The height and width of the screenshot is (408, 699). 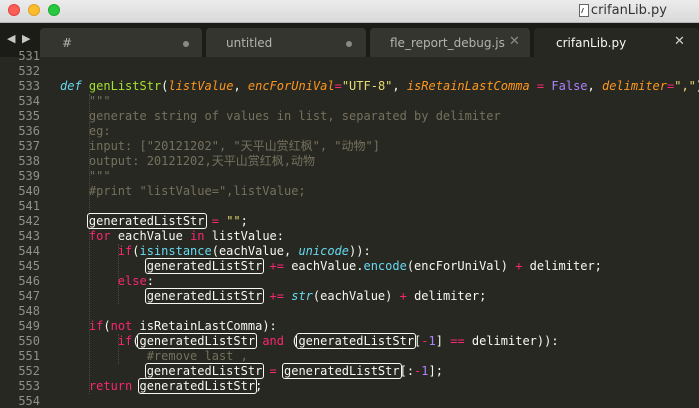 I want to click on comment-token: input: ["20121202", "天平山赏红枫", "动物"], so click(x=234, y=146).